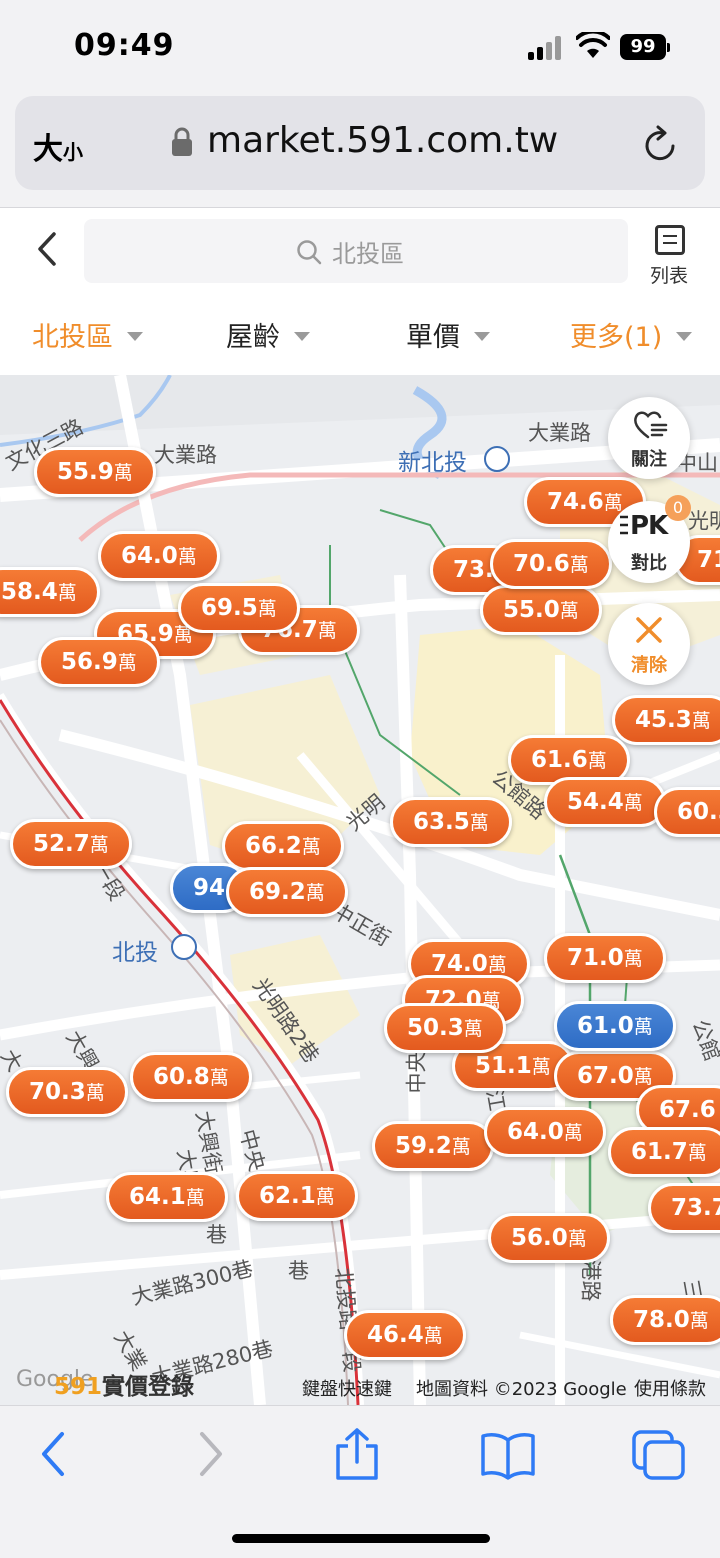  Describe the element at coordinates (360, 1481) in the screenshot. I see `browser-toolbar` at that location.